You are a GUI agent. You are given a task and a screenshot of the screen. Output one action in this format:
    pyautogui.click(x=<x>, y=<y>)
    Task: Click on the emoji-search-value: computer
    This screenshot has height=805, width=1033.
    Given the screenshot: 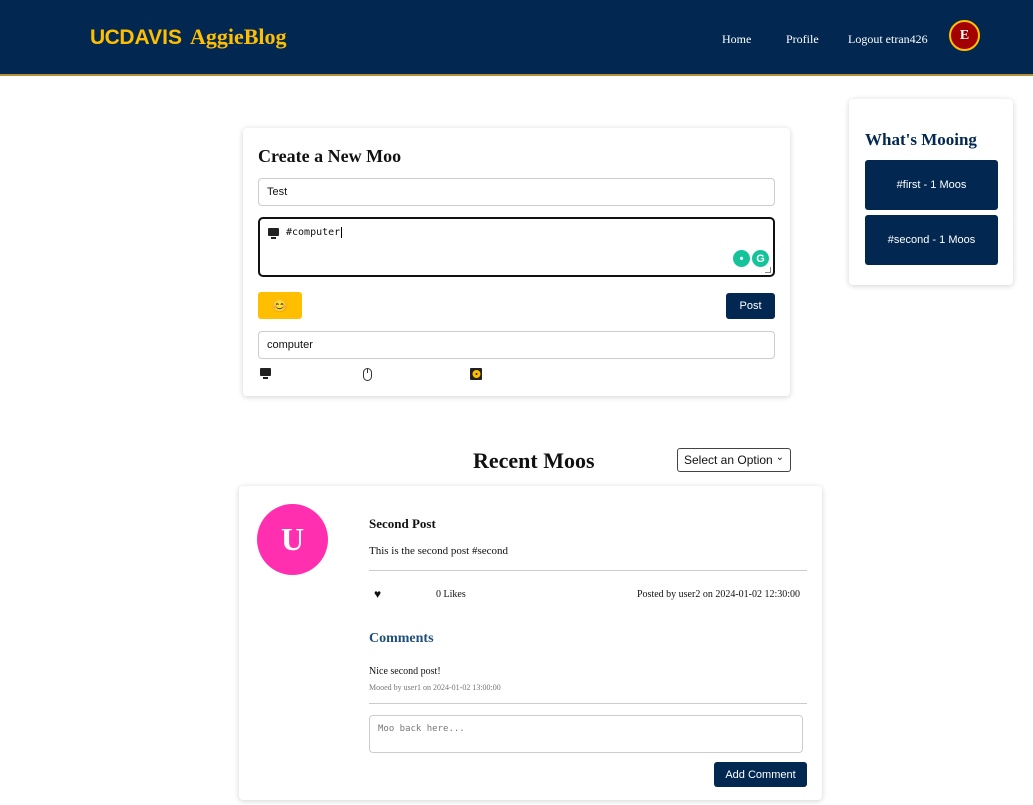 What is the action you would take?
    pyautogui.click(x=290, y=345)
    